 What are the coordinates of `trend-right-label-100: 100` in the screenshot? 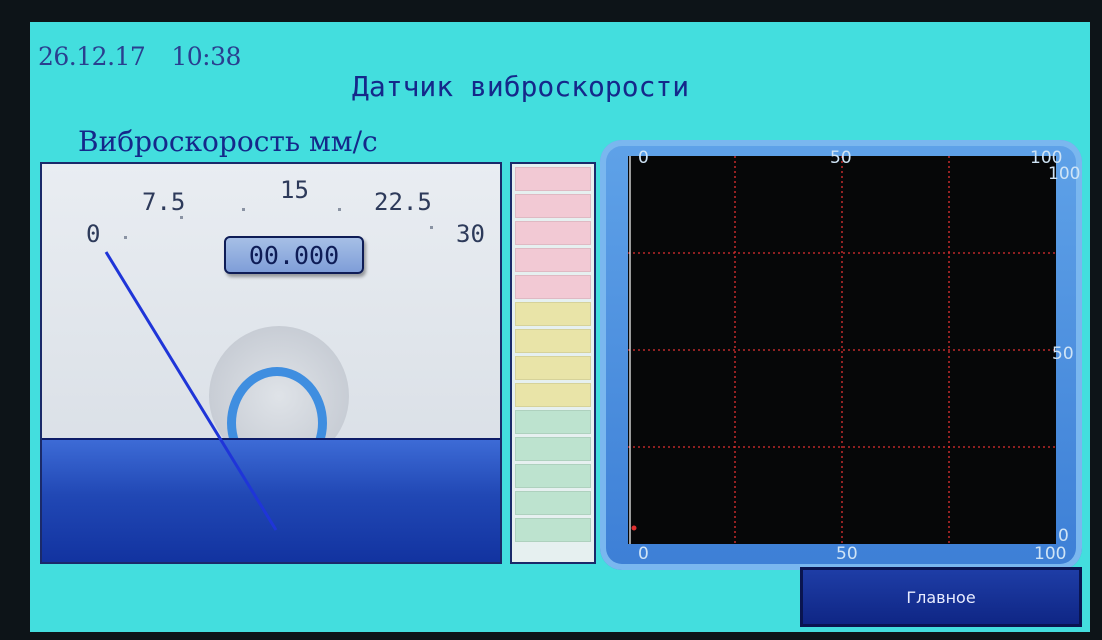 It's located at (1064, 174).